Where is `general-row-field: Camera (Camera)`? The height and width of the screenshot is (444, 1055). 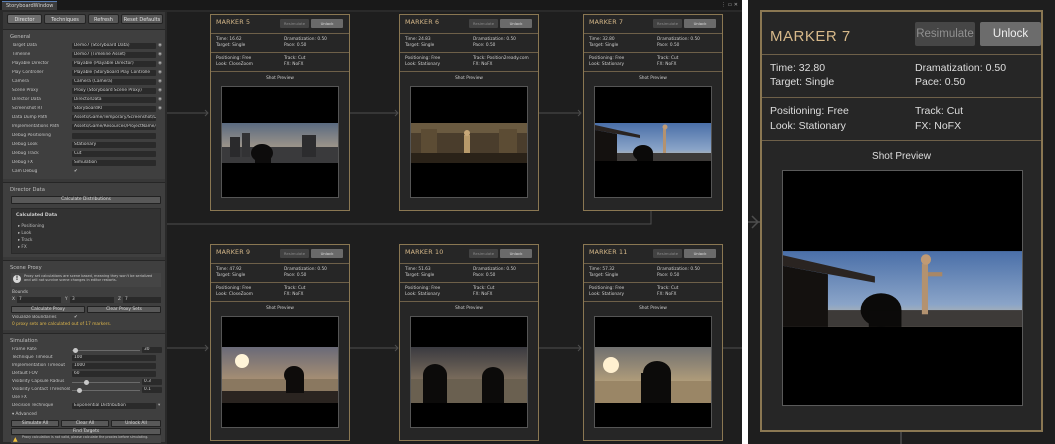
general-row-field: Camera (Camera) is located at coordinates (114, 82).